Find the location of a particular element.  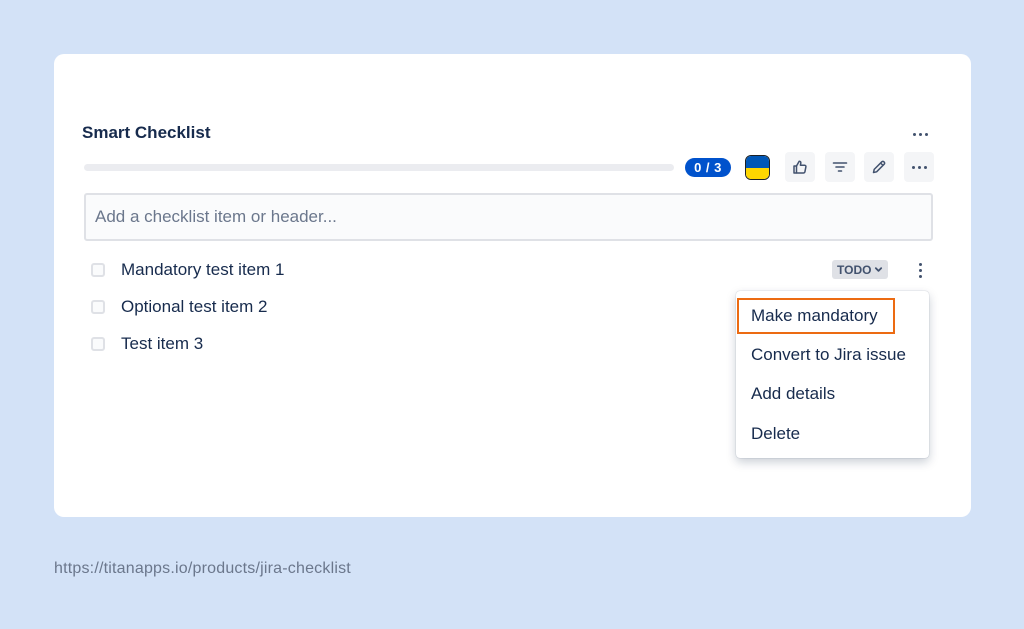

thumbs-up-icon is located at coordinates (800, 167).